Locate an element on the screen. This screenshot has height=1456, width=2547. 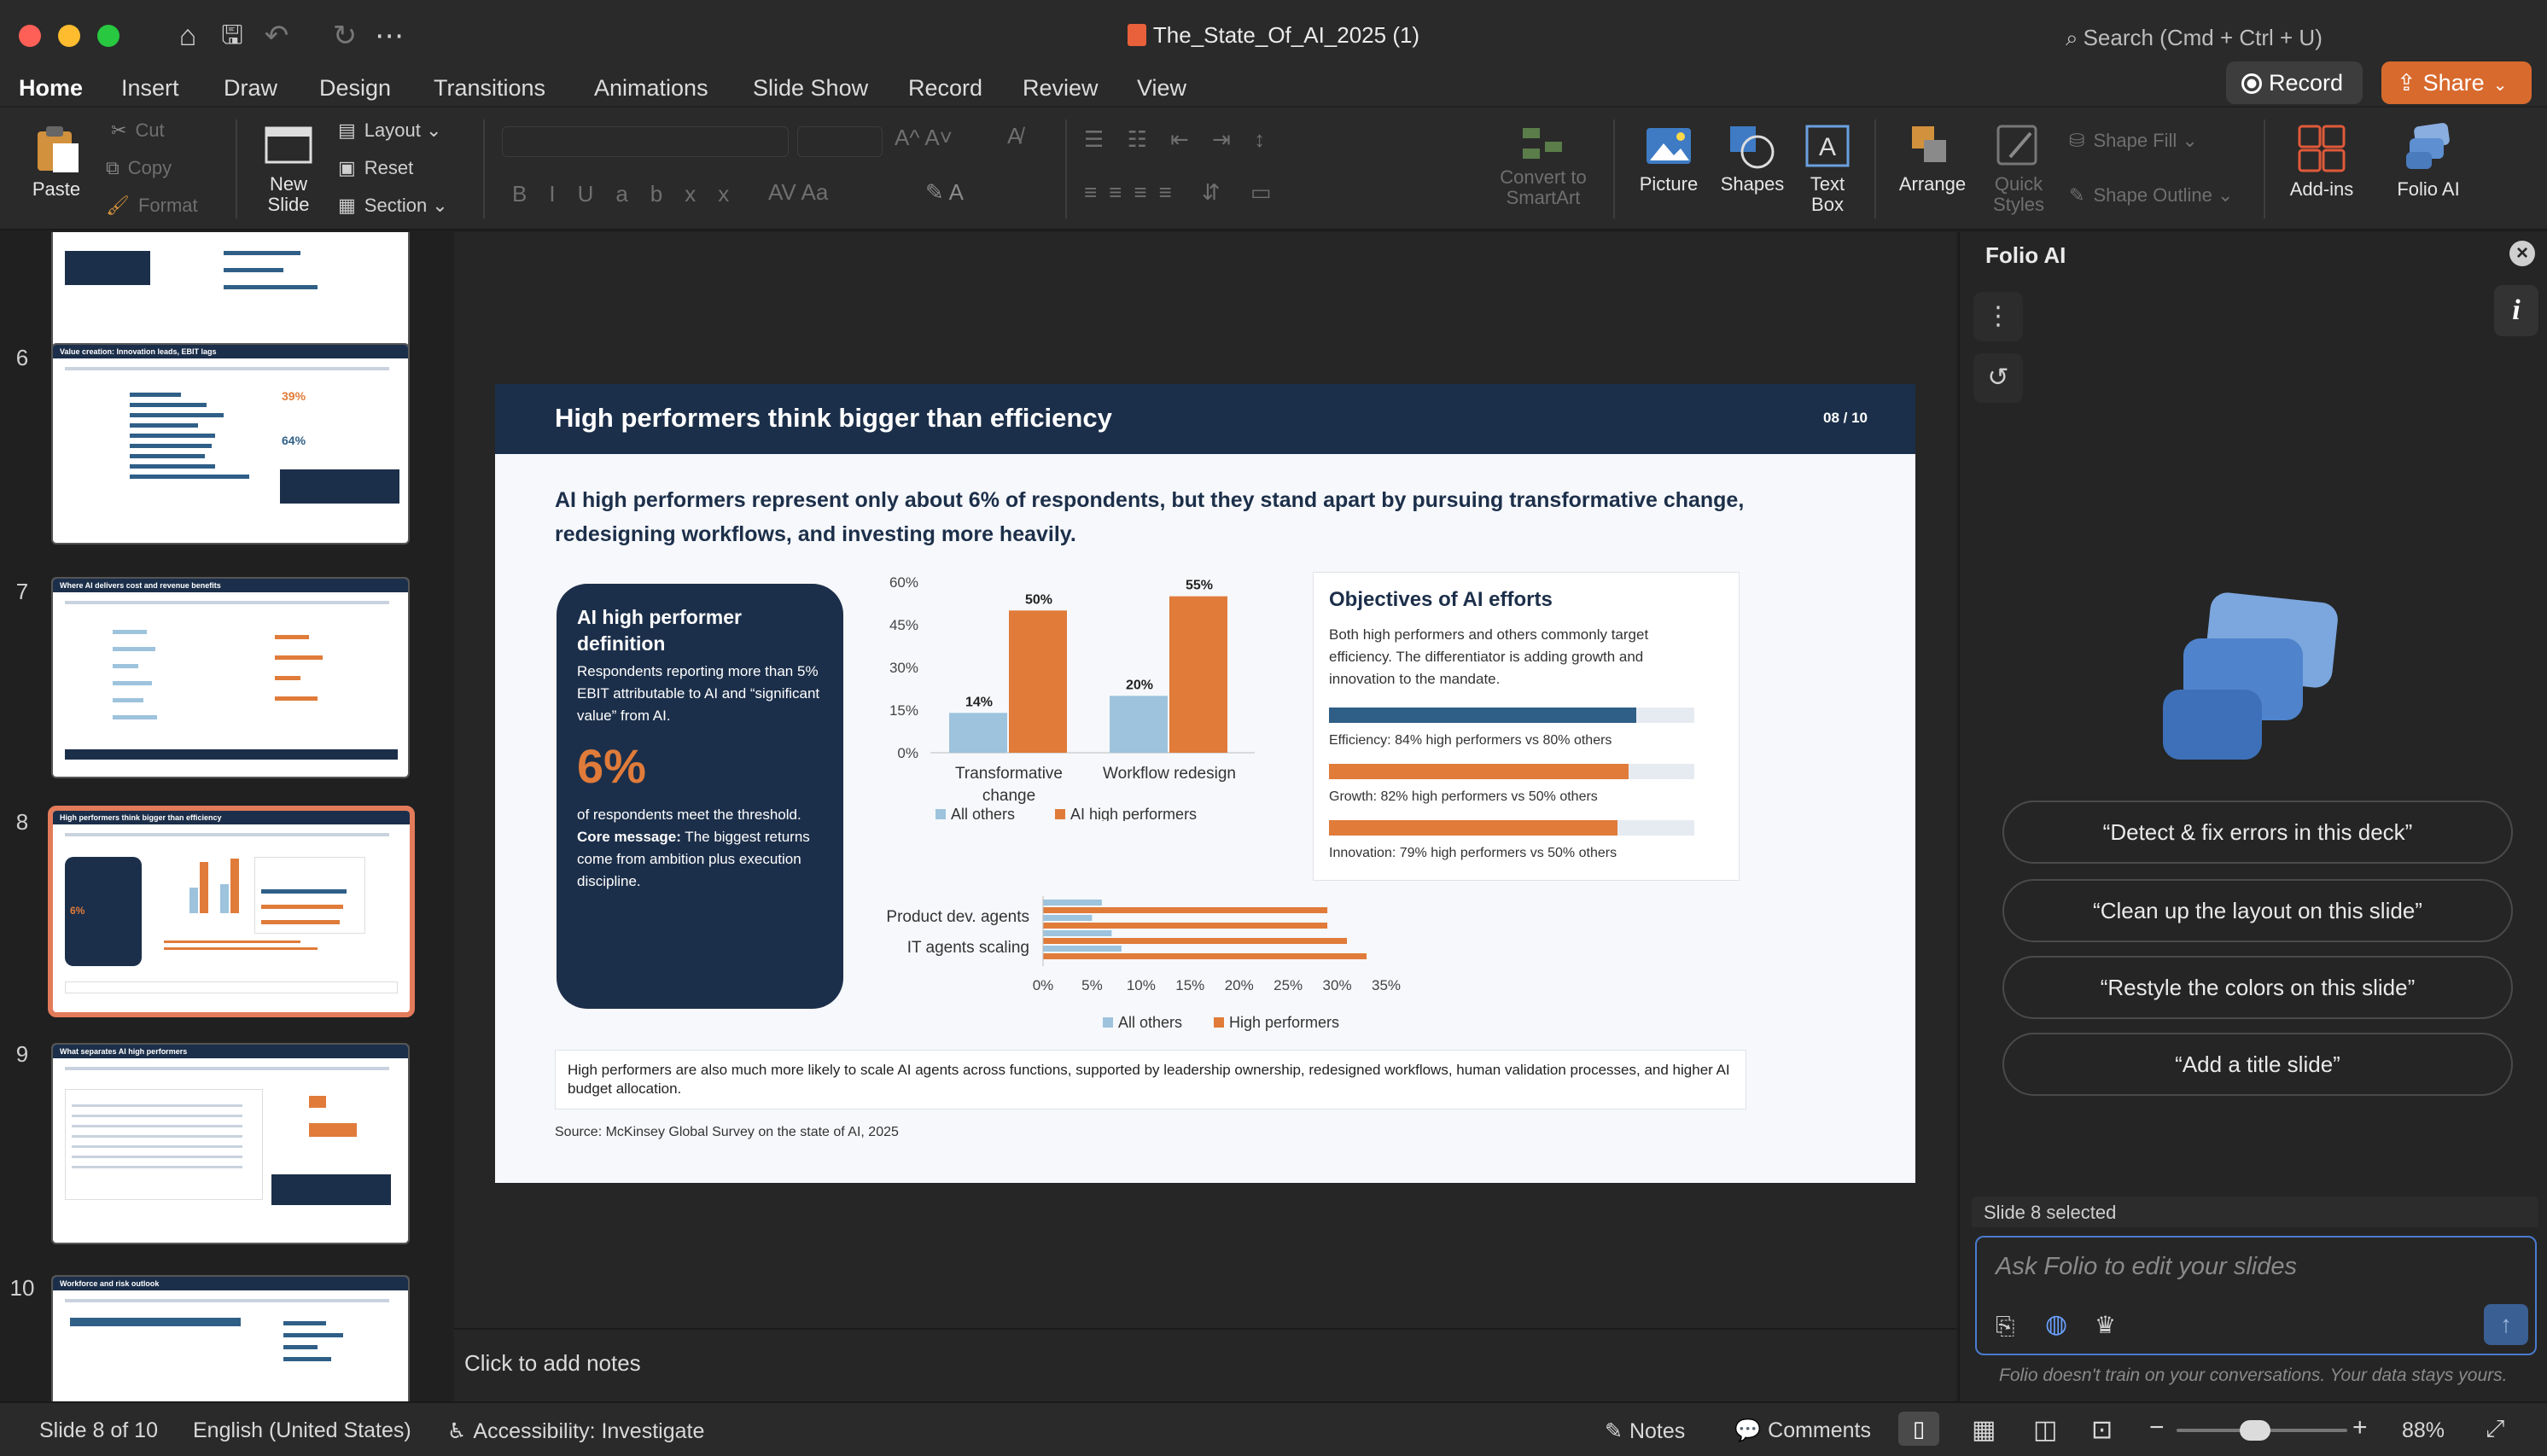
font-size-select is located at coordinates (840, 141).